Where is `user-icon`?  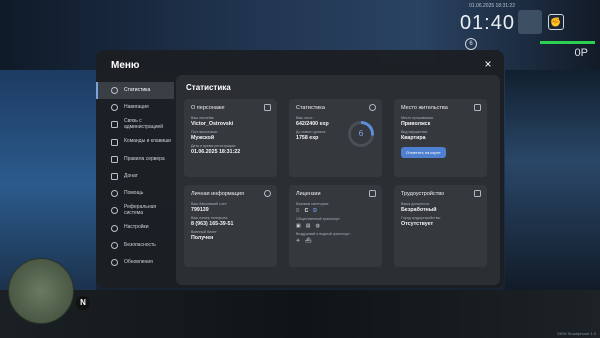 user-icon is located at coordinates (267, 107).